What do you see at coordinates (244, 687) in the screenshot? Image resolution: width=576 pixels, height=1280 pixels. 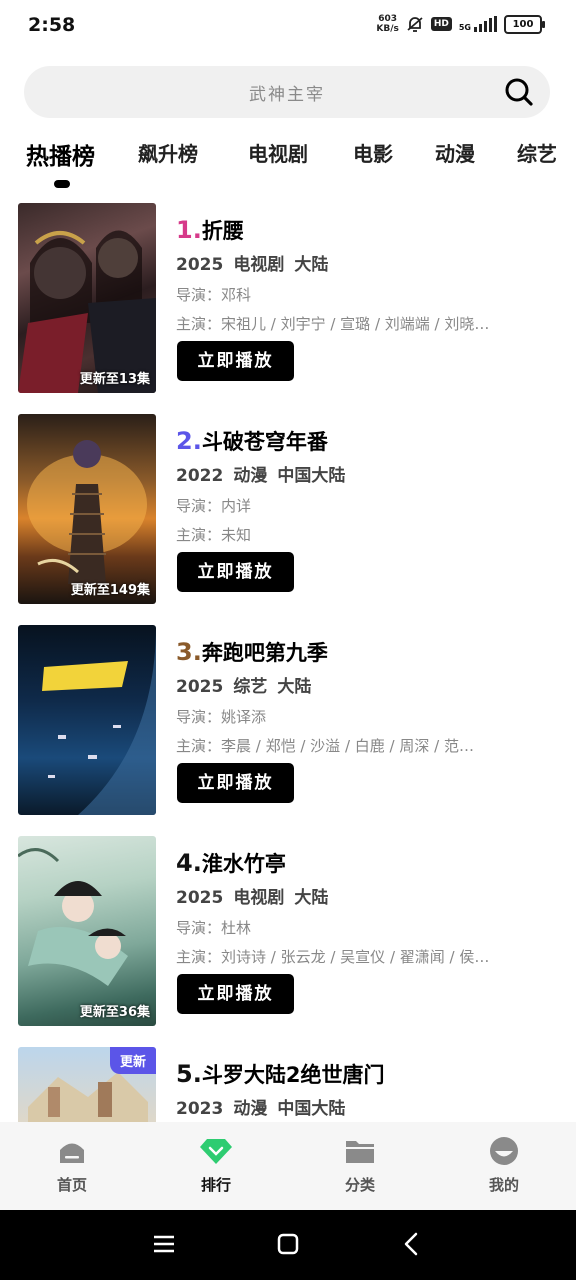 I see `item-meta: 2025 综艺 大陆` at bounding box center [244, 687].